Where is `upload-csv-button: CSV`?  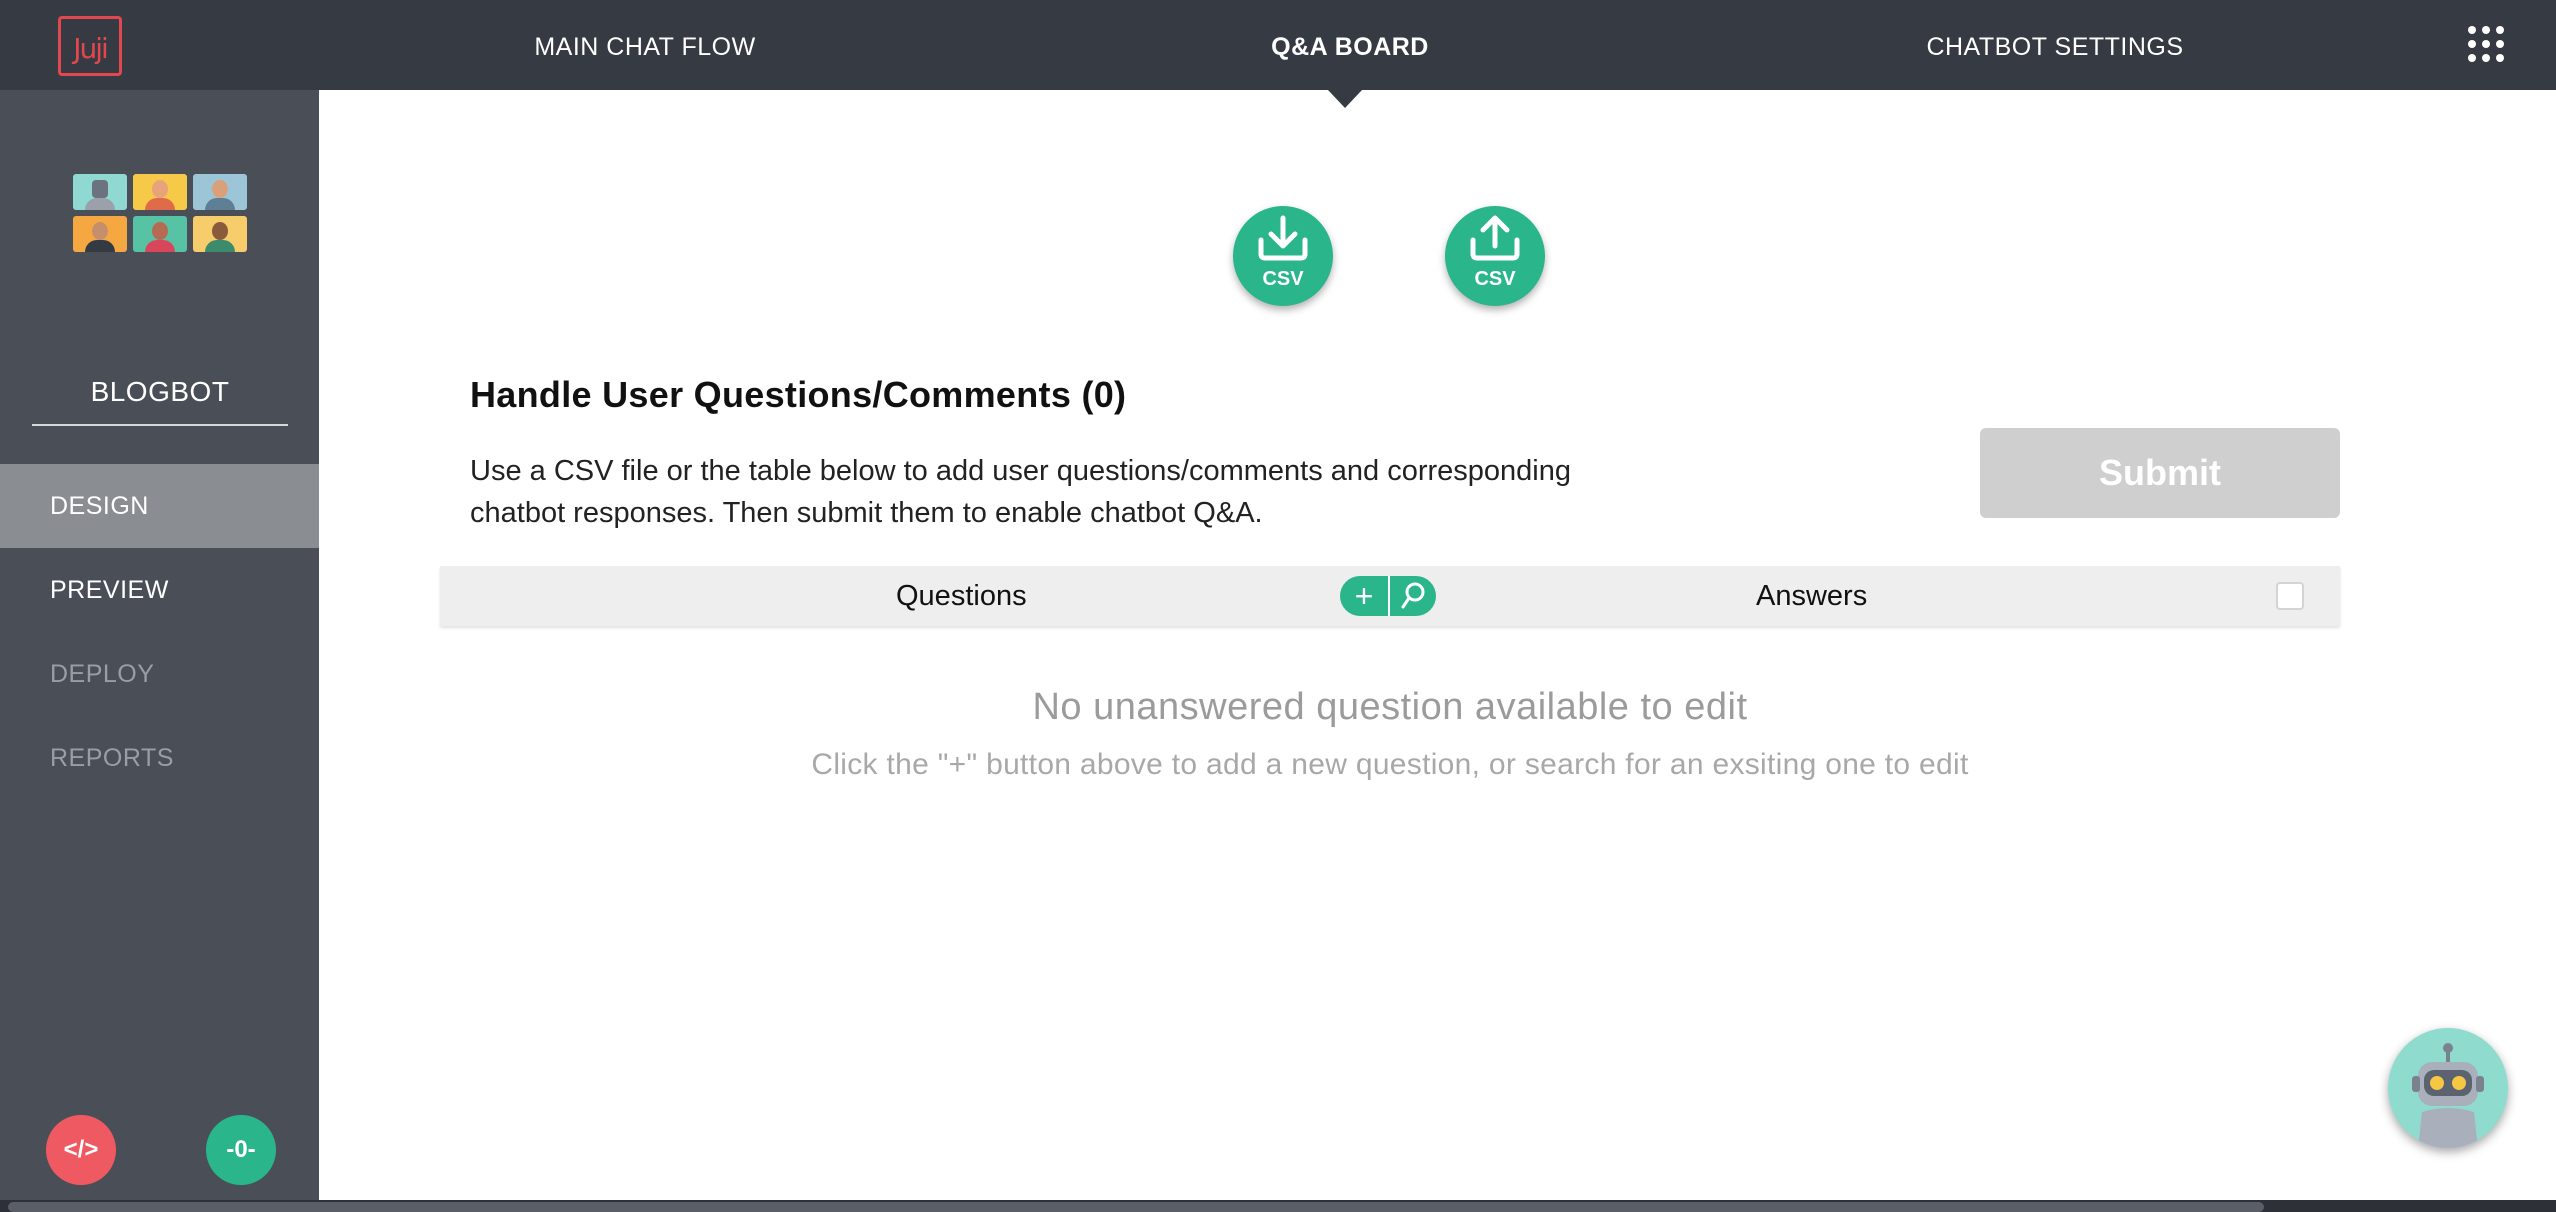 upload-csv-button: CSV is located at coordinates (1495, 256).